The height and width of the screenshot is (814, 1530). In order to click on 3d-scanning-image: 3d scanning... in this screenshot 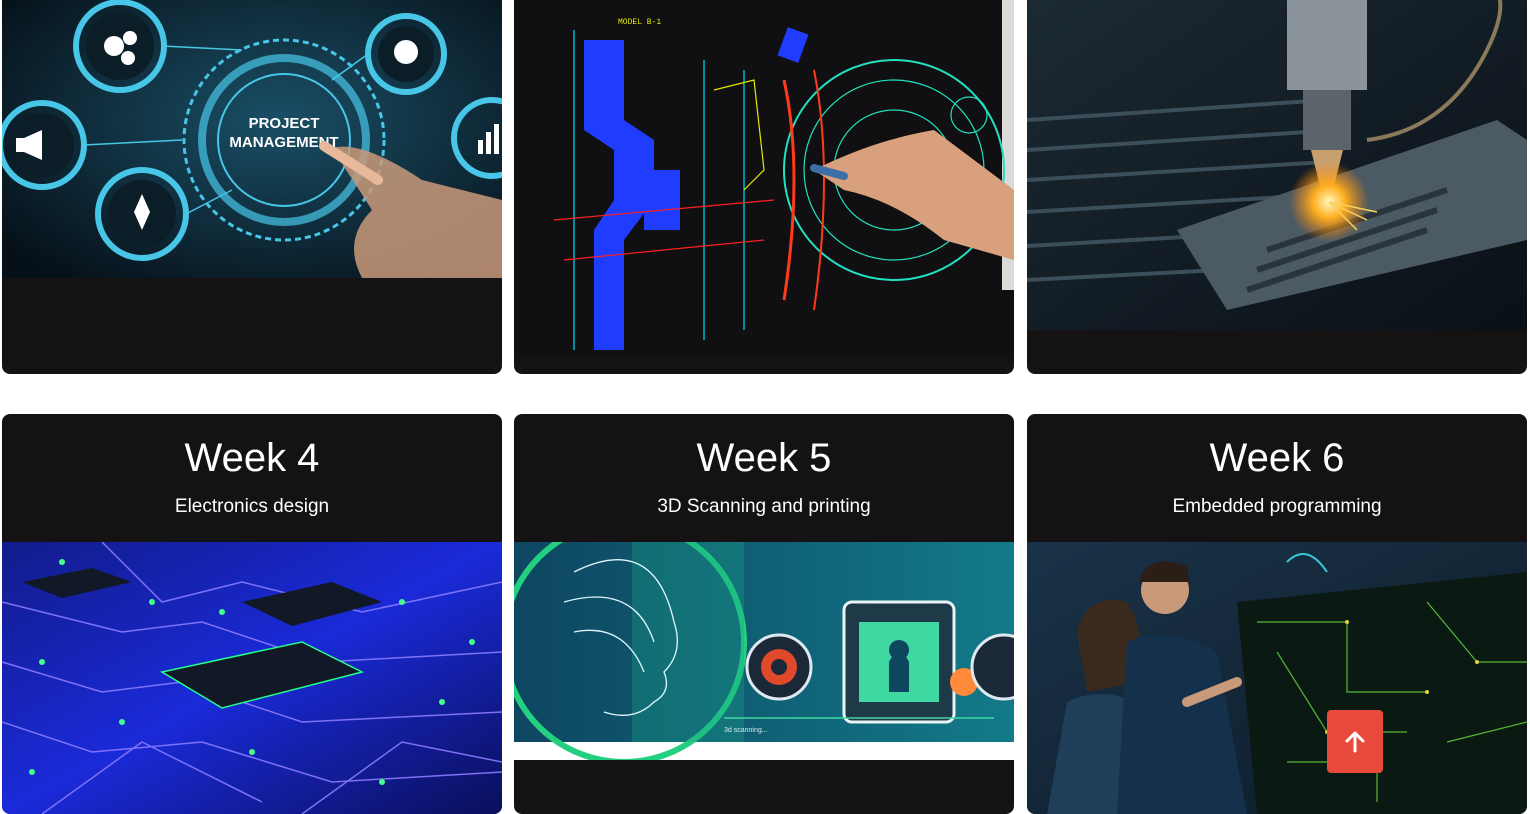, I will do `click(764, 651)`.